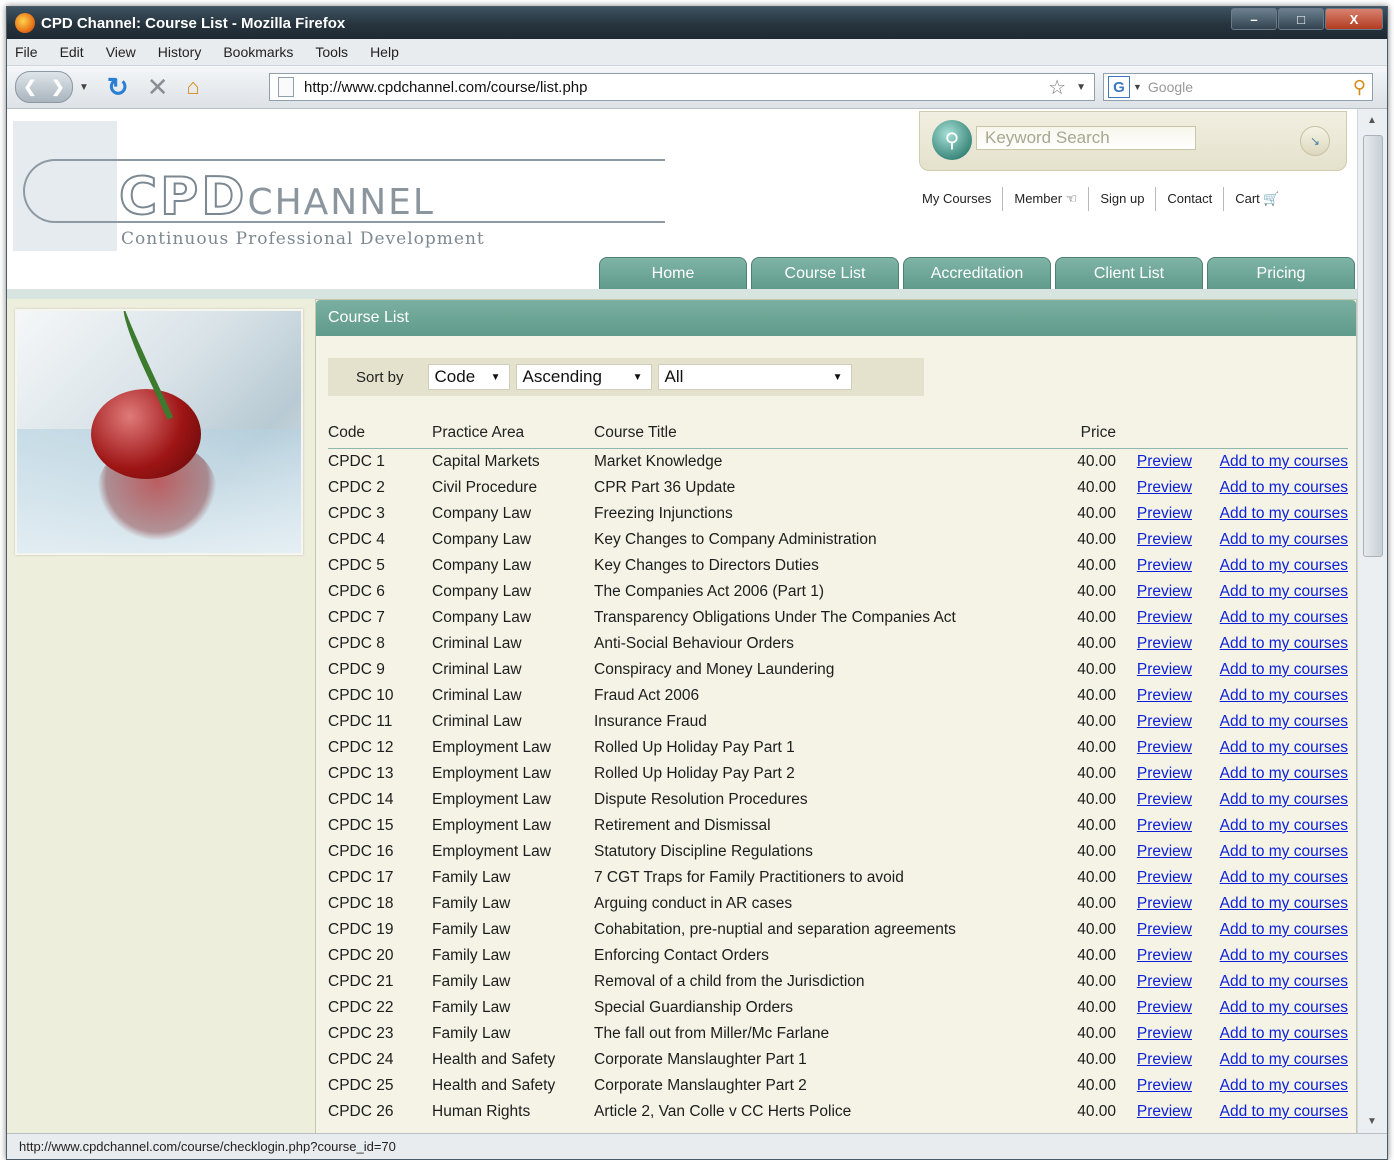  Describe the element at coordinates (1057, 87) in the screenshot. I see `bookmark-star-icon: ☆` at that location.